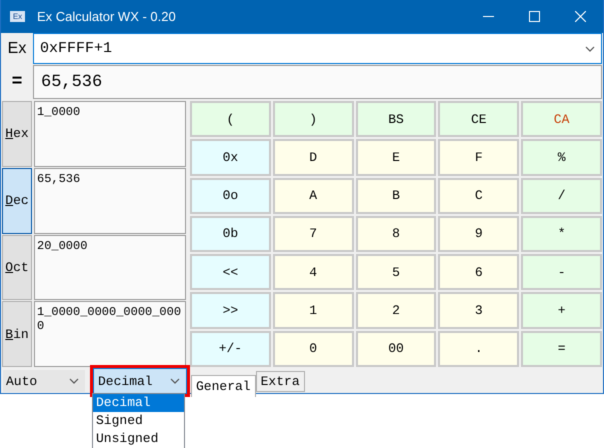 The height and width of the screenshot is (448, 604). Describe the element at coordinates (138, 403) in the screenshot. I see `dropdown-option: Decimal` at that location.